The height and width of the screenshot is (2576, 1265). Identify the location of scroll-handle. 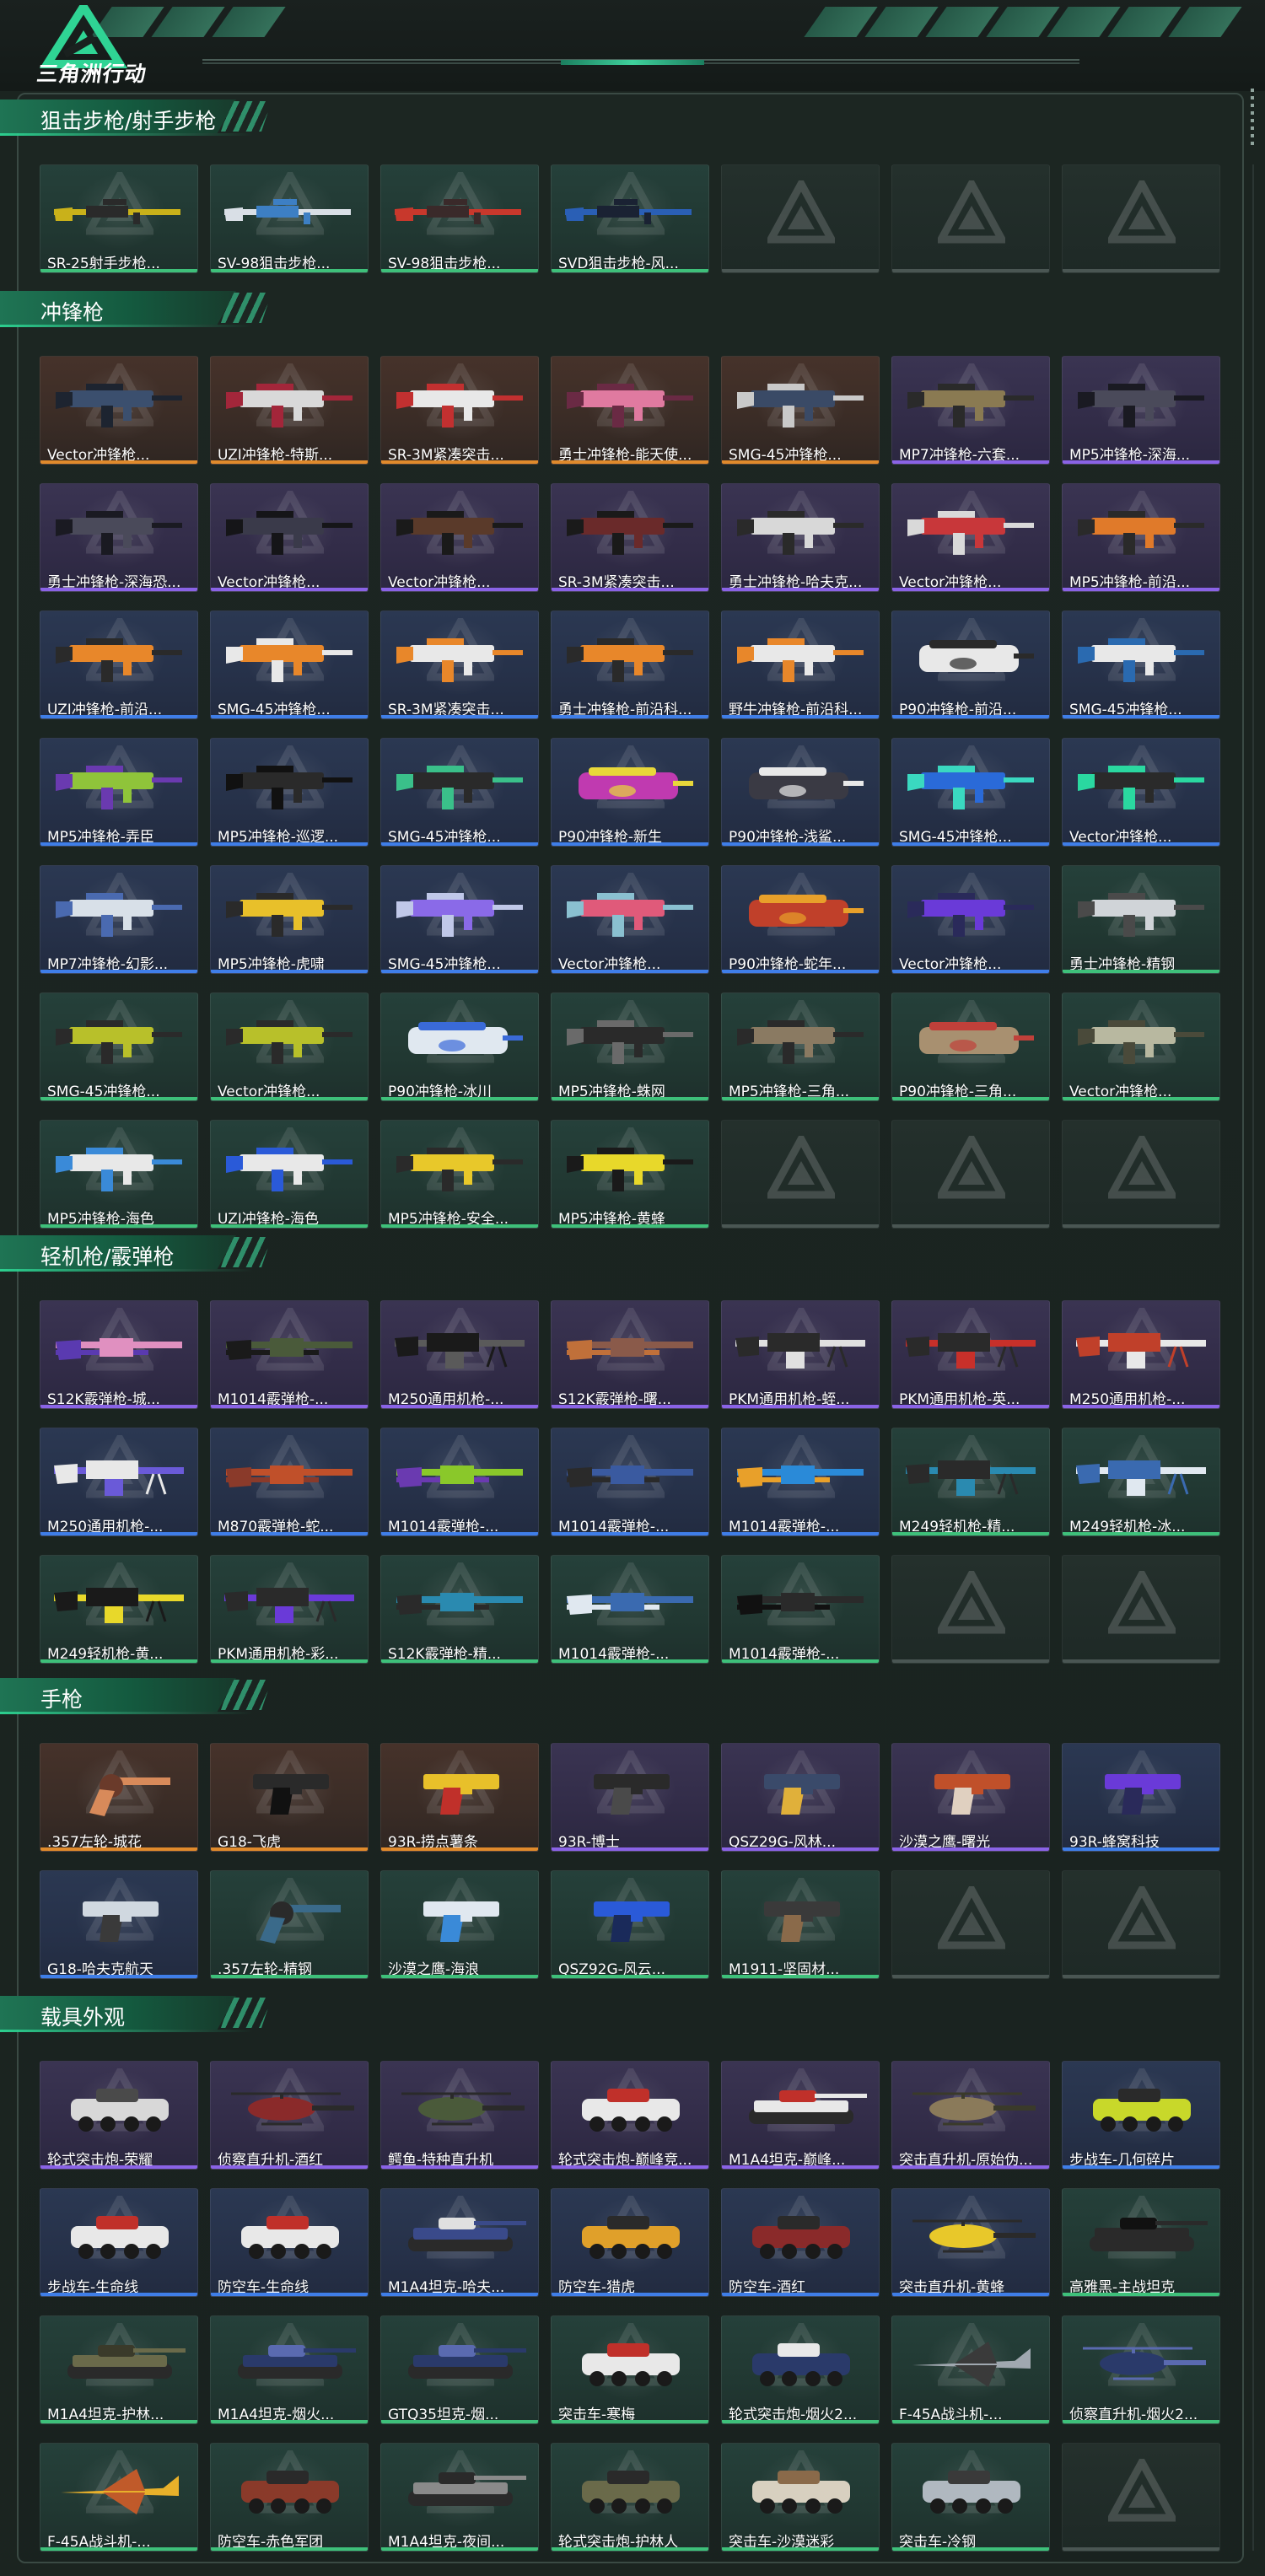
(1252, 118).